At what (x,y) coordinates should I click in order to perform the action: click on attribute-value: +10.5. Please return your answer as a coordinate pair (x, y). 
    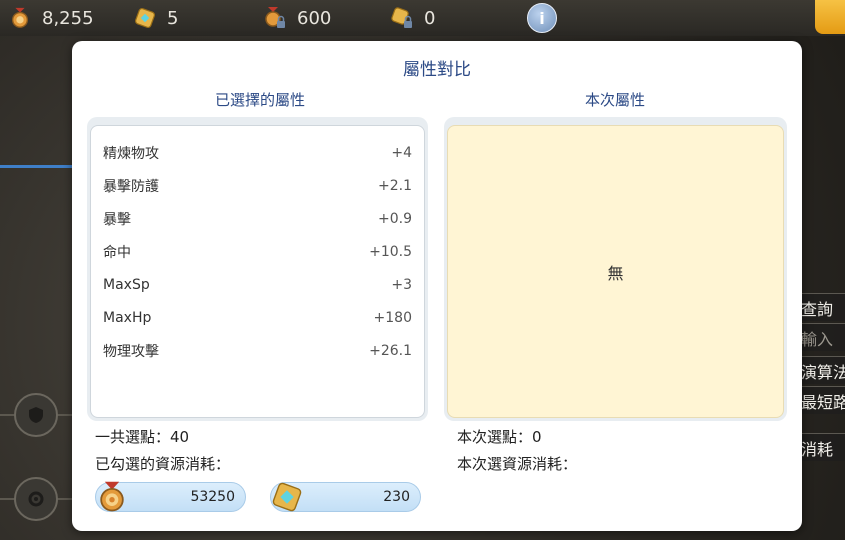
    Looking at the image, I should click on (390, 251).